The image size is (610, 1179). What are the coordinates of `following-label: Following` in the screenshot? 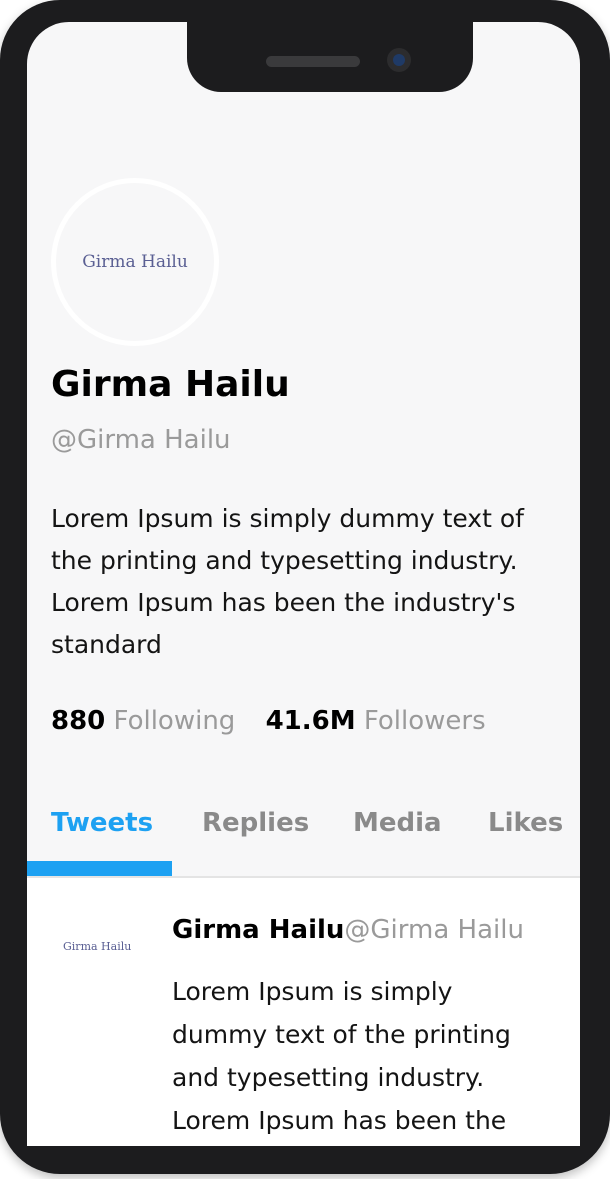 It's located at (174, 721).